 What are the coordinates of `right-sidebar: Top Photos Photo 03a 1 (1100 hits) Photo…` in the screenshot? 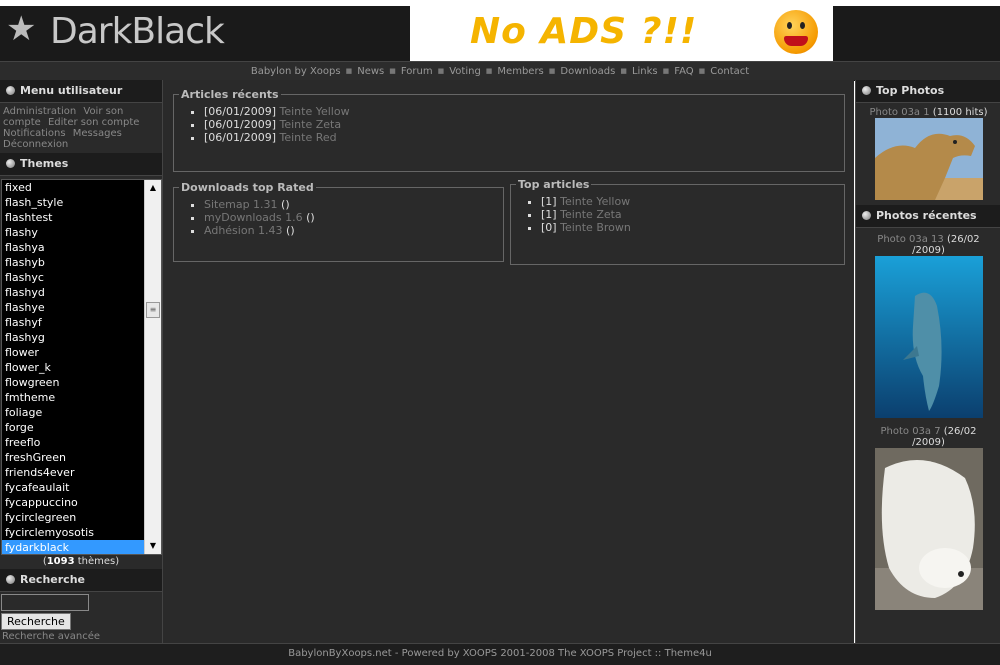 It's located at (927, 361).